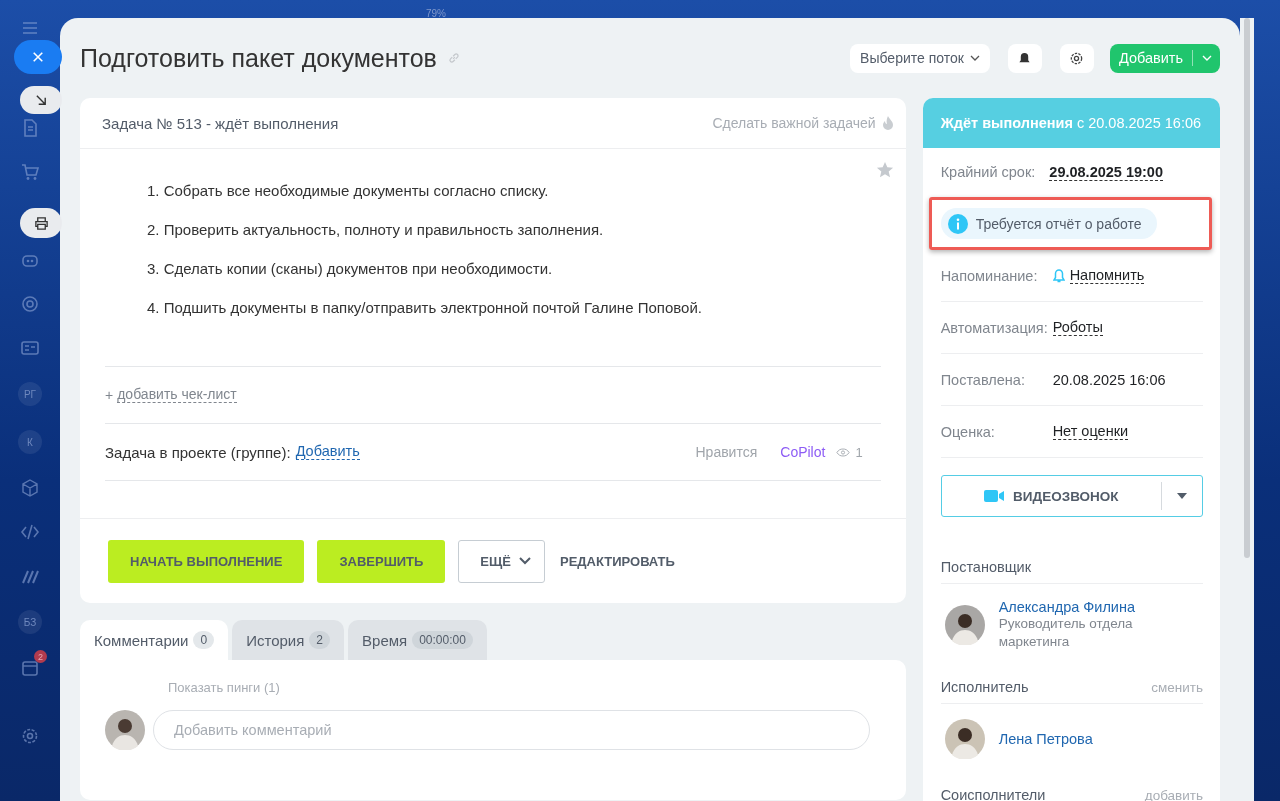  I want to click on person-name: Лена Петрова, so click(1045, 739).